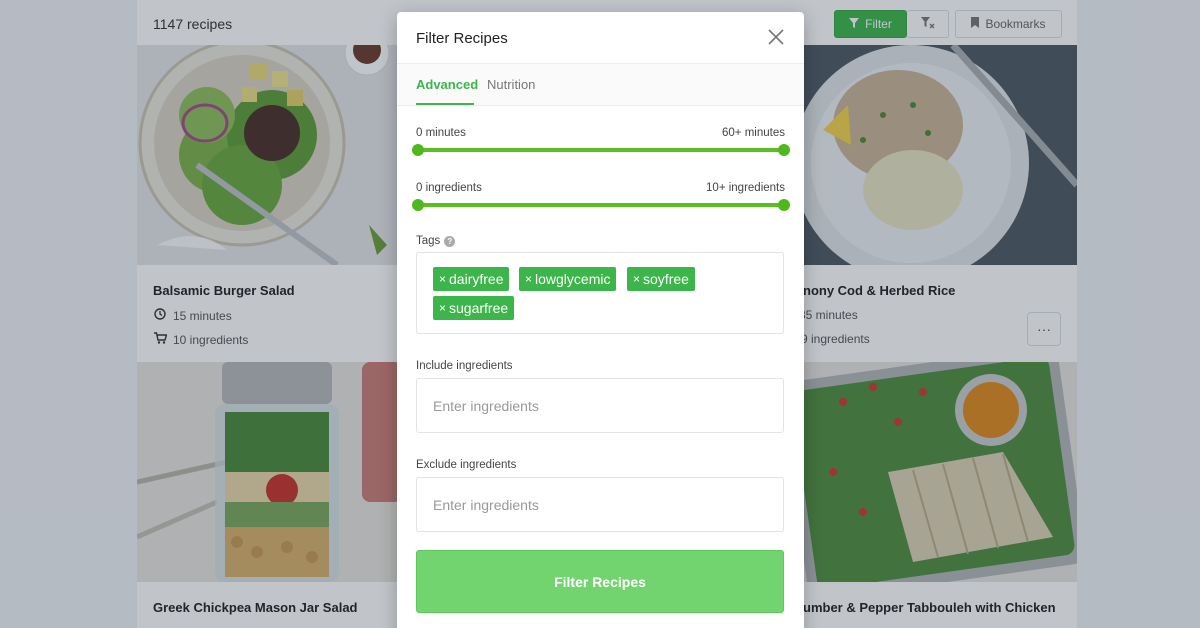 This screenshot has width=1200, height=628. What do you see at coordinates (784, 205) in the screenshot?
I see `ingredients-max-handle` at bounding box center [784, 205].